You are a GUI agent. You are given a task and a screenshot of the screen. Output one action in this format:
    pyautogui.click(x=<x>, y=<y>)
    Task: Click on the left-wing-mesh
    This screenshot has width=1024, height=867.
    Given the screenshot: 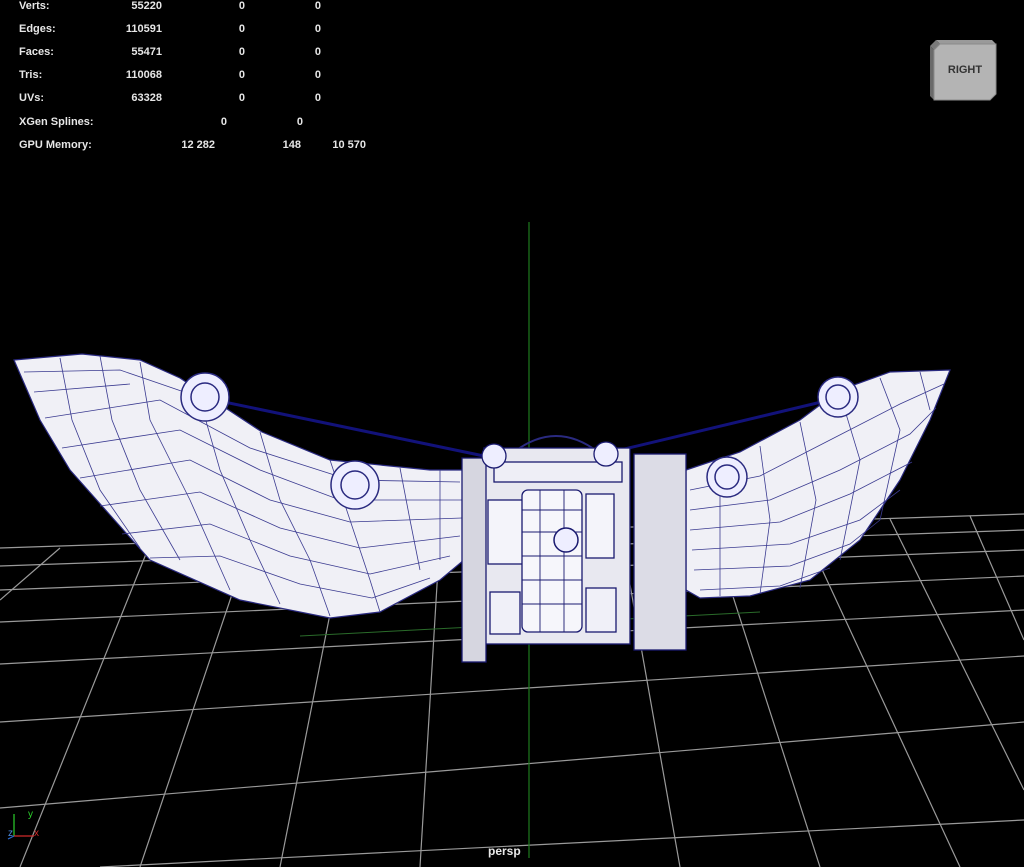 What is the action you would take?
    pyautogui.click(x=239, y=486)
    